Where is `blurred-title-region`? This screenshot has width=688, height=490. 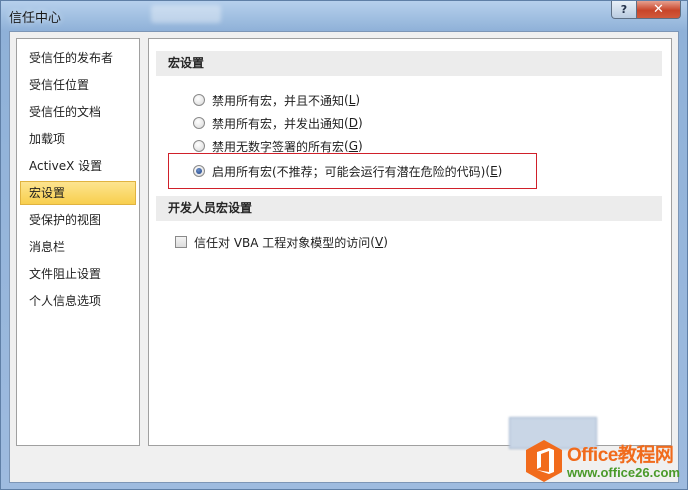
blurred-title-region is located at coordinates (186, 14).